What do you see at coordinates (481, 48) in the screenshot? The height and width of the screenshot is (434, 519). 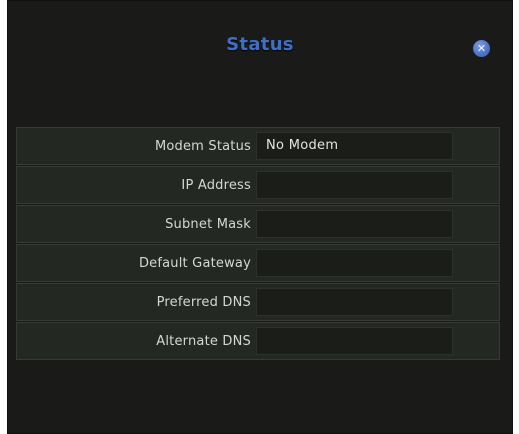 I see `close-icon: ✕` at bounding box center [481, 48].